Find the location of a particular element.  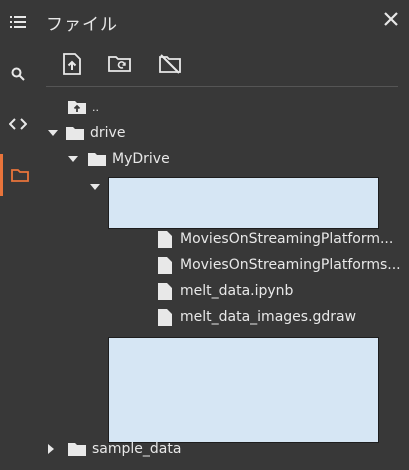

code-icon is located at coordinates (18, 124).